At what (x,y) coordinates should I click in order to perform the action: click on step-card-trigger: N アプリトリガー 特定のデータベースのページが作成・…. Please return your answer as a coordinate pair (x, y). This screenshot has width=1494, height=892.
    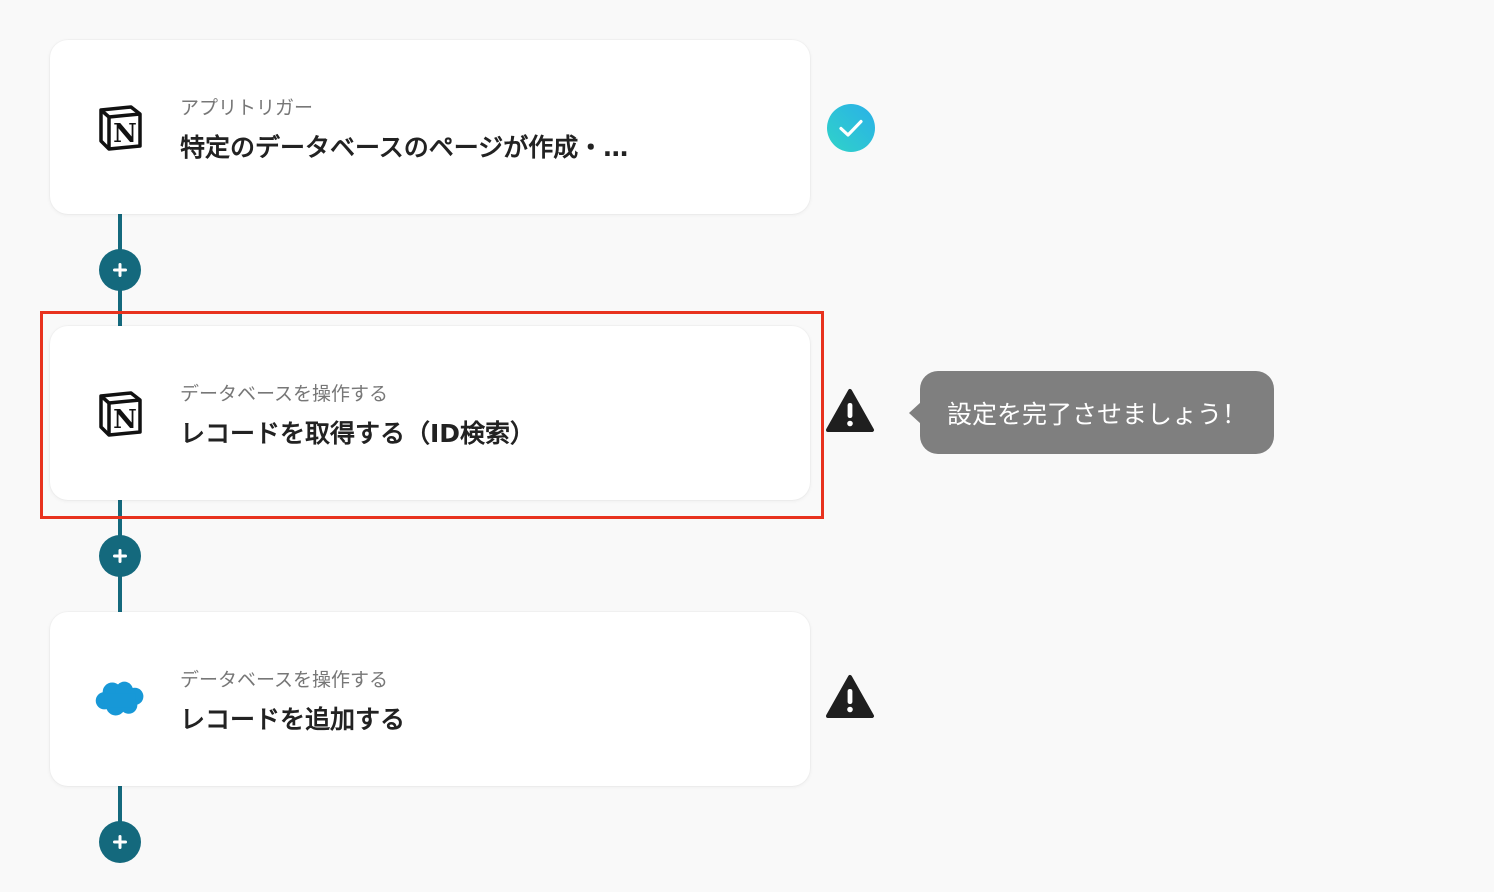
    Looking at the image, I should click on (430, 127).